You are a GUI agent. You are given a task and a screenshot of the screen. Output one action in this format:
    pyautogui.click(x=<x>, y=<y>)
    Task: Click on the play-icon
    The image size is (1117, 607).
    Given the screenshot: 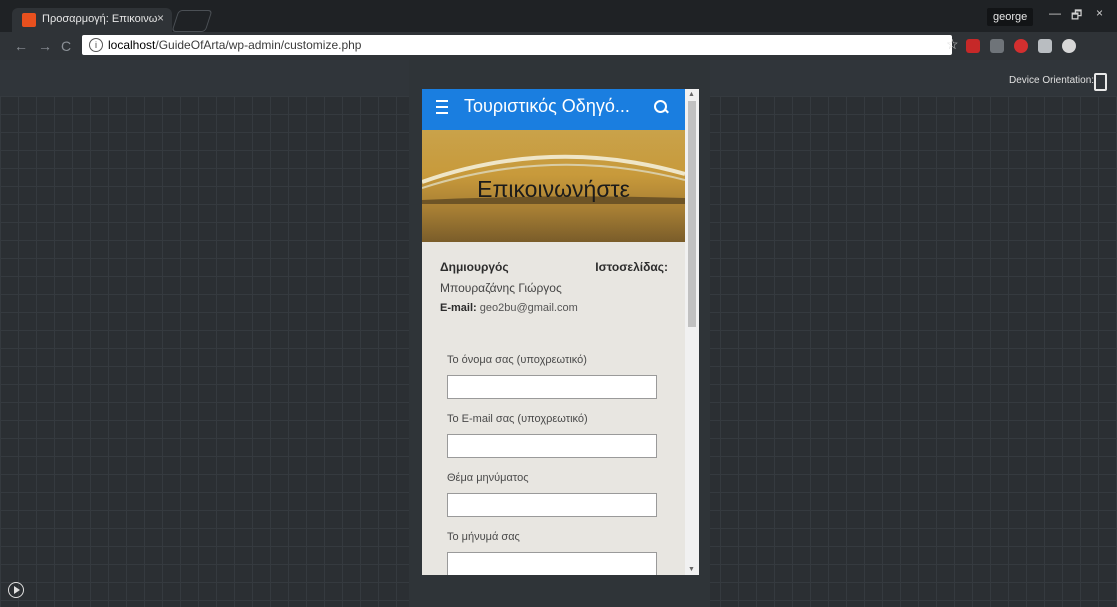 What is the action you would take?
    pyautogui.click(x=16, y=590)
    